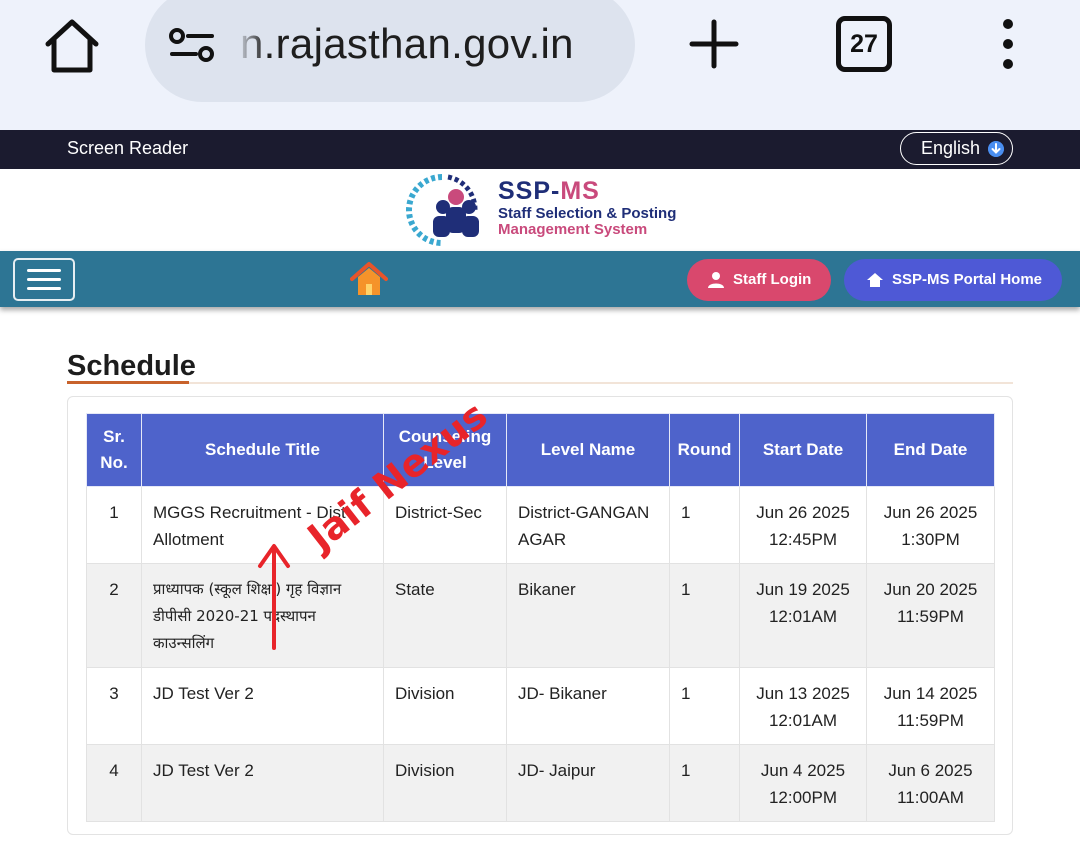 This screenshot has height=851, width=1080. Describe the element at coordinates (445, 615) in the screenshot. I see `cell-counseling-level: State` at that location.